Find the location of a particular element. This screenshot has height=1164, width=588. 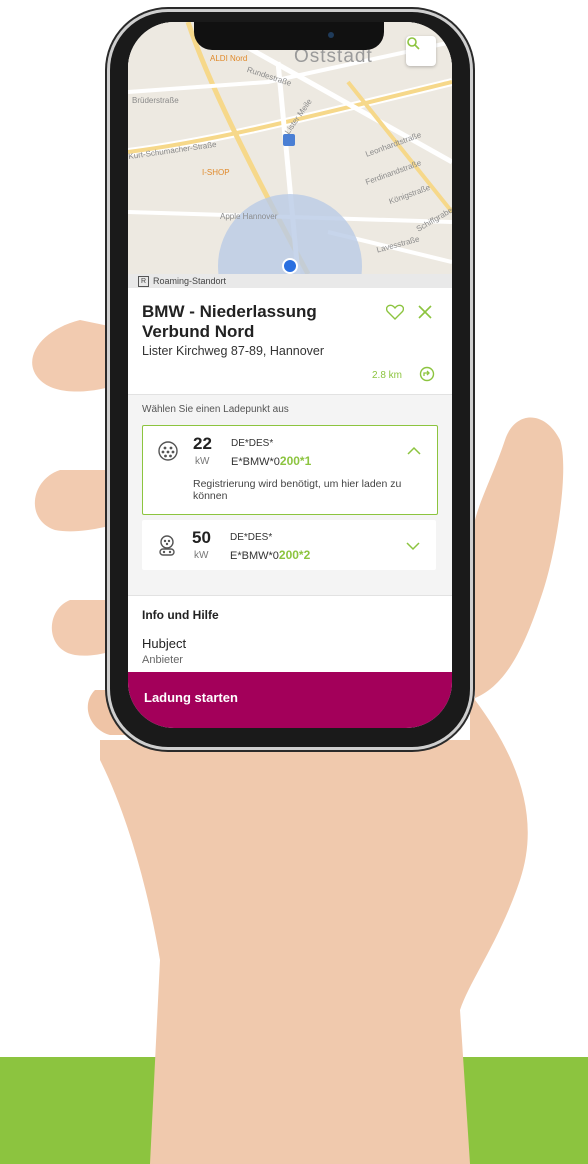

street-label: Brüderstraße is located at coordinates (155, 100).